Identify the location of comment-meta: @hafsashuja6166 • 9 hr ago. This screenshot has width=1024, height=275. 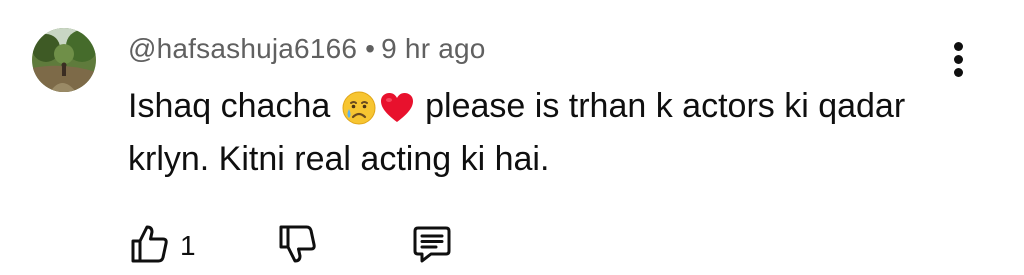
(307, 49).